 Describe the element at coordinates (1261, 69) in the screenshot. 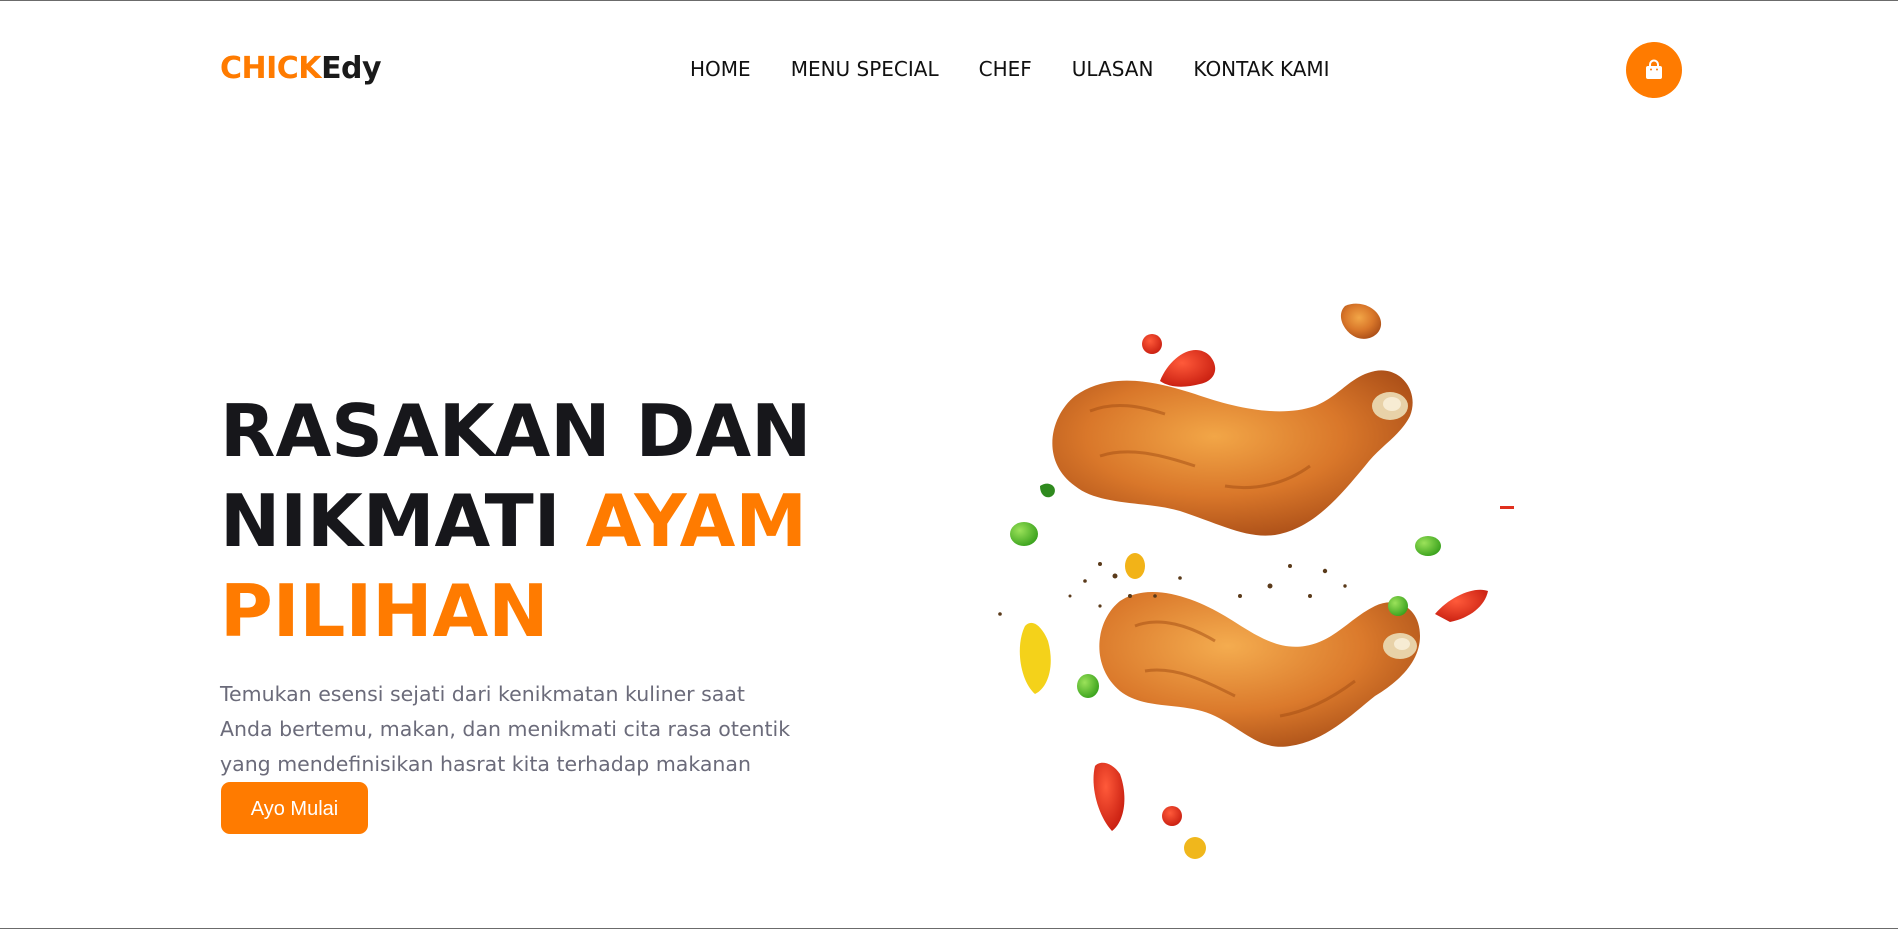

I see `nav-kontak-kami: KONTAK KAMI` at that location.